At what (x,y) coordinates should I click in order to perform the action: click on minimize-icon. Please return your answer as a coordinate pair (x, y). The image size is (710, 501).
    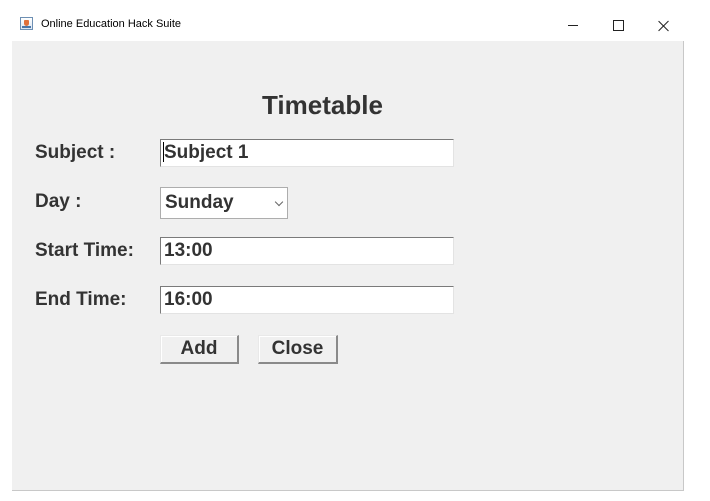
    Looking at the image, I should click on (573, 25).